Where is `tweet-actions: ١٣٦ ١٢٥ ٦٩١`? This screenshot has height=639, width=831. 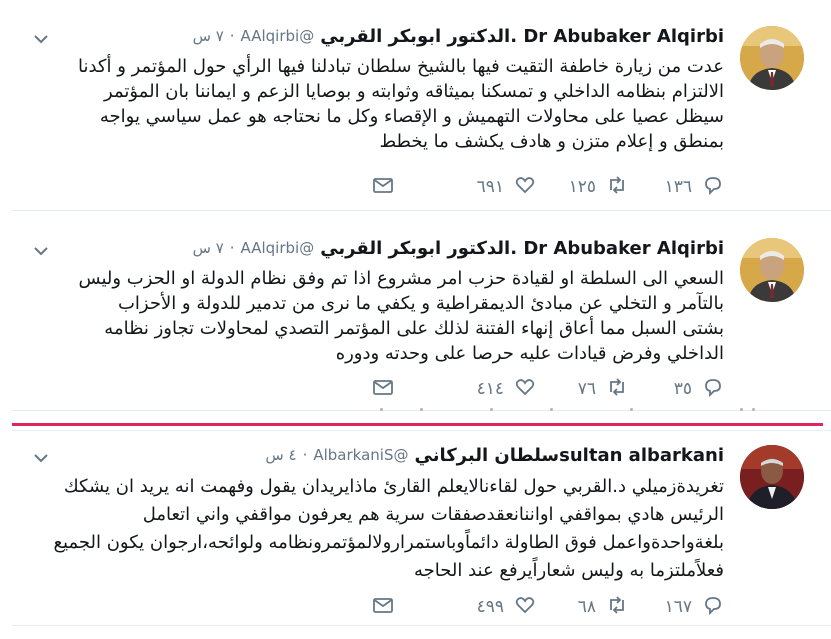 tweet-actions: ١٣٦ ١٢٥ ٦٩١ is located at coordinates (544, 187).